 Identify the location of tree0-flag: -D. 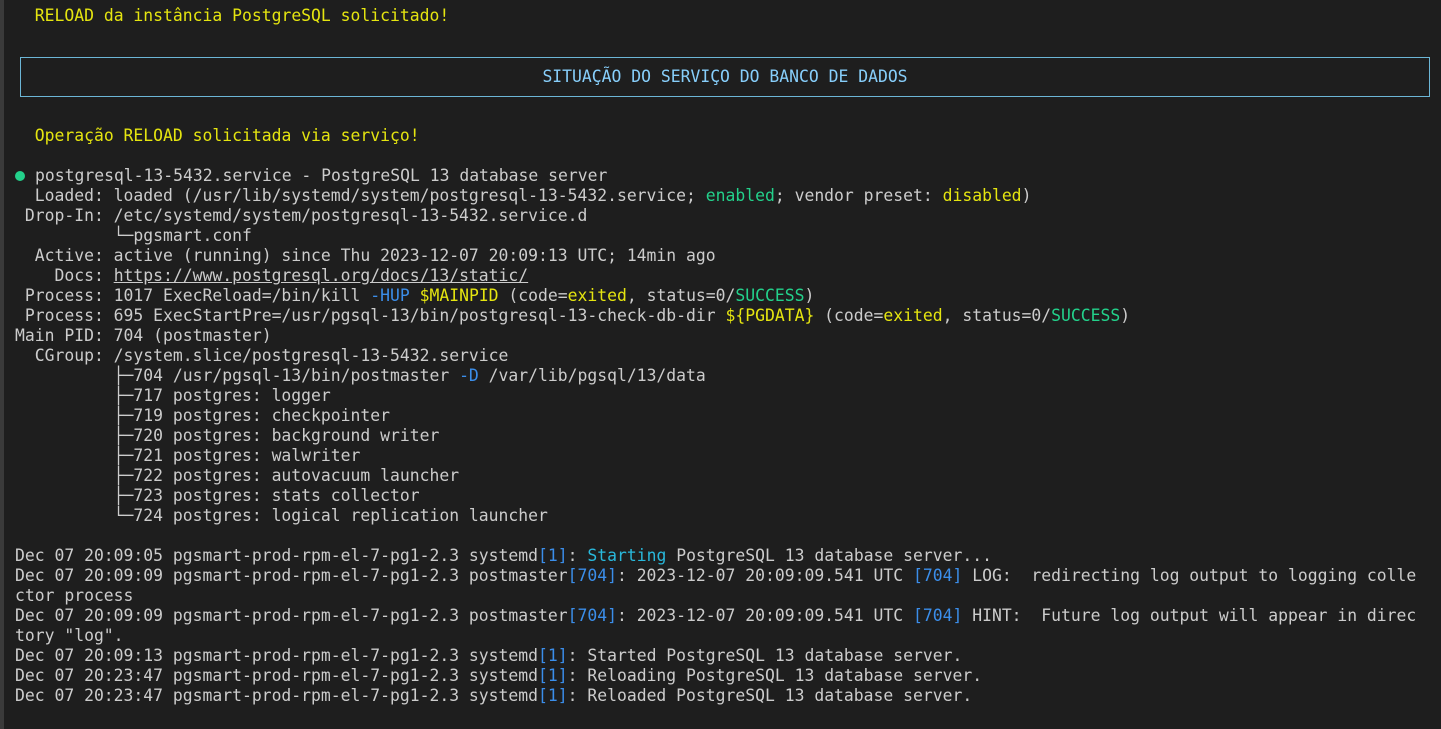
(469, 375).